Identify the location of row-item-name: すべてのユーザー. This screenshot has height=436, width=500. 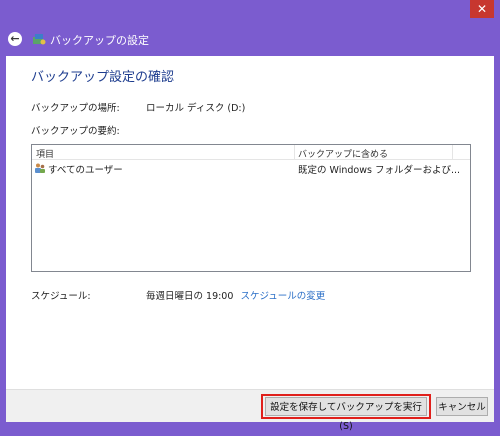
(85, 170).